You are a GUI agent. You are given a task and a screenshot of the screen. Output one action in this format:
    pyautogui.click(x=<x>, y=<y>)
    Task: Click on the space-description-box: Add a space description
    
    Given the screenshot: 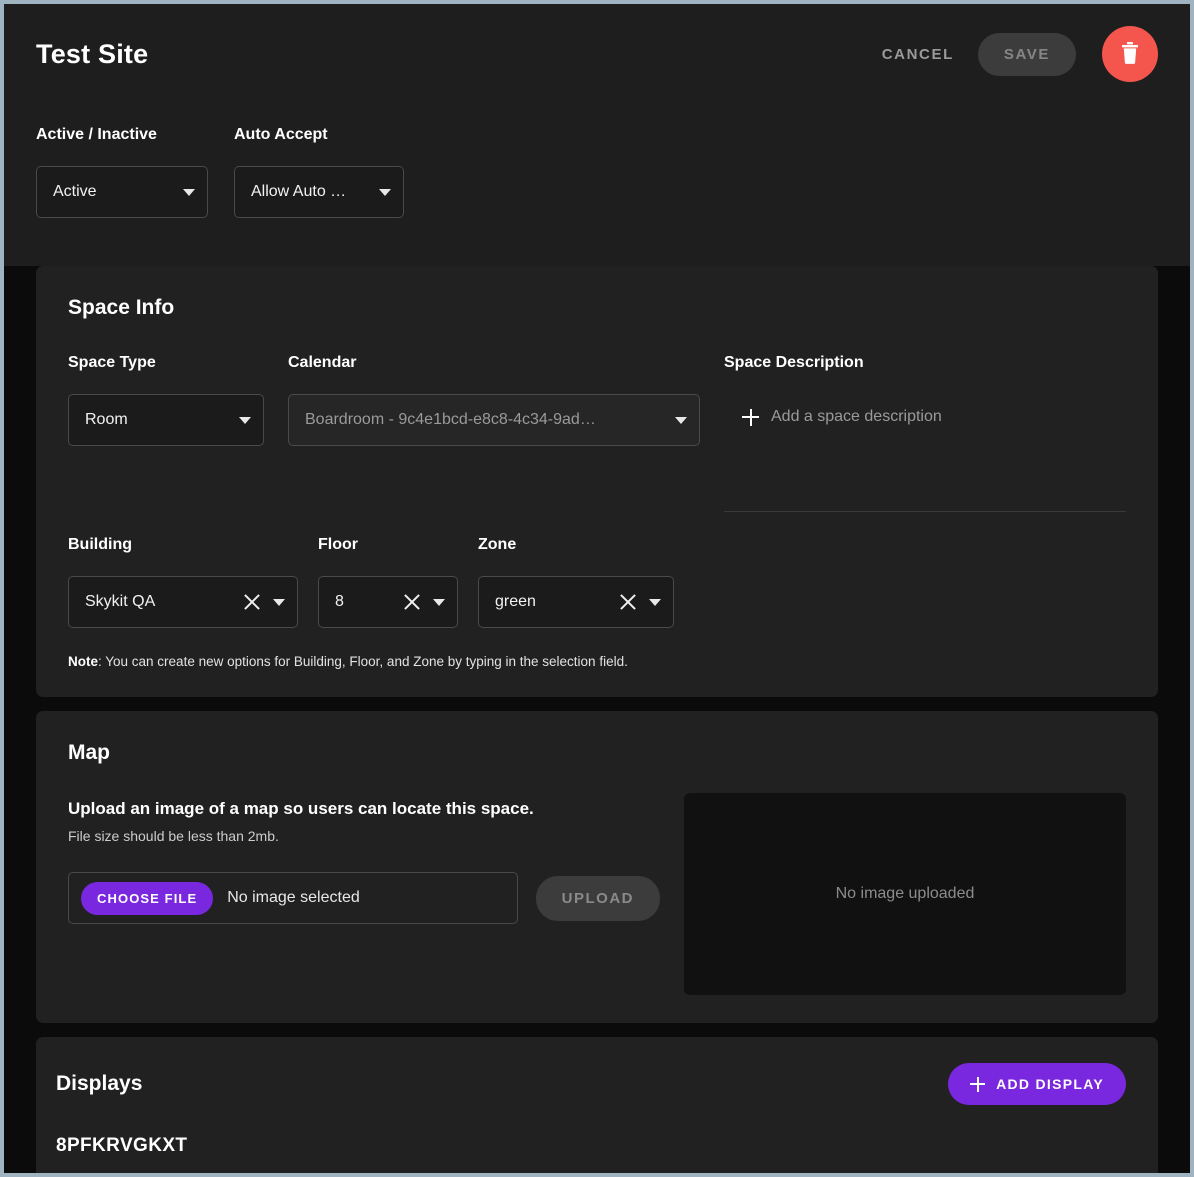 What is the action you would take?
    pyautogui.click(x=925, y=453)
    